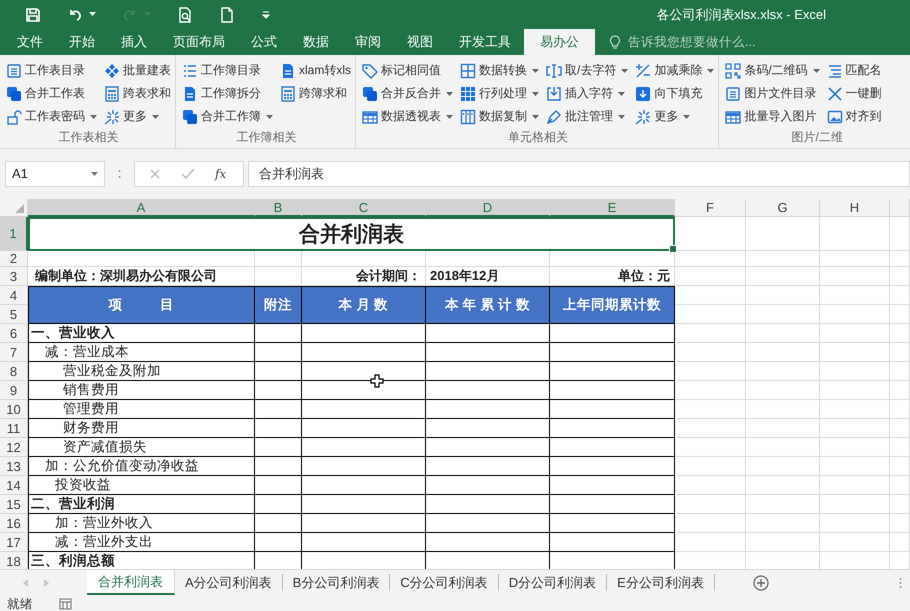 The width and height of the screenshot is (910, 611). What do you see at coordinates (14, 466) in the screenshot?
I see `row-header: 13` at bounding box center [14, 466].